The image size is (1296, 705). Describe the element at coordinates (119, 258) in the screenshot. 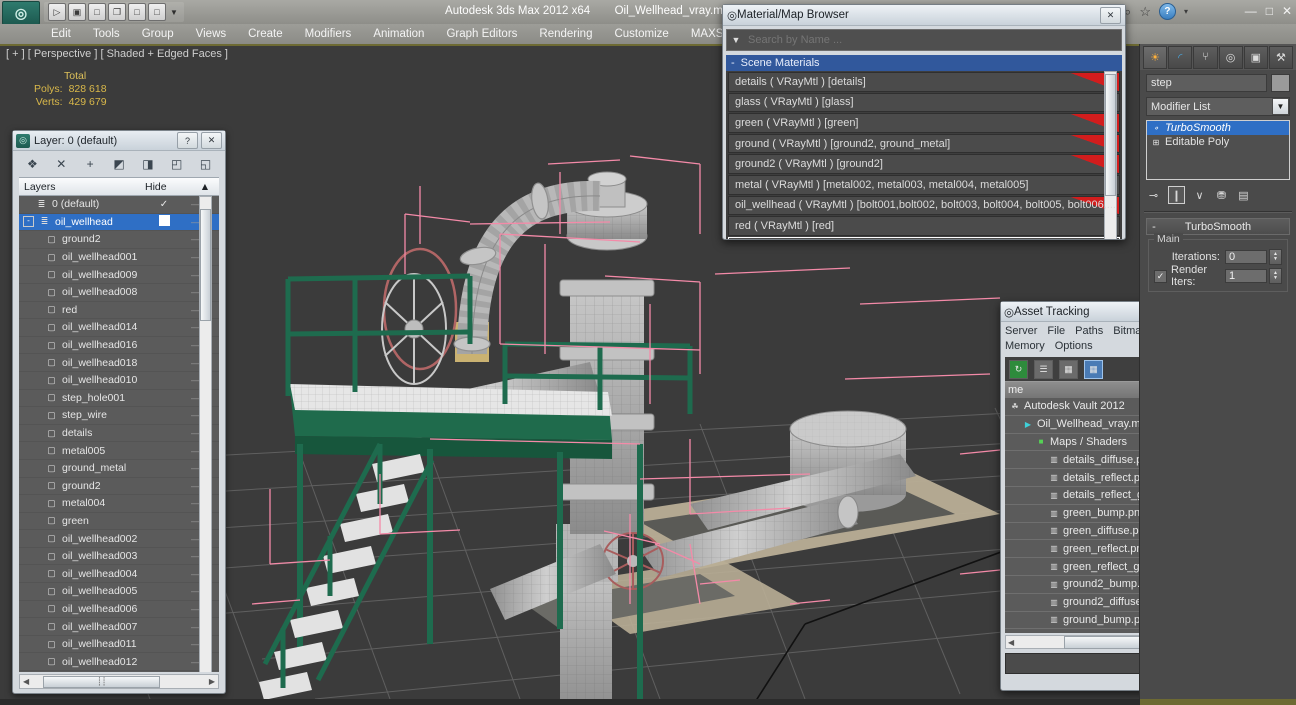

I see `layer-row: ▢oil_wellhead001——` at that location.